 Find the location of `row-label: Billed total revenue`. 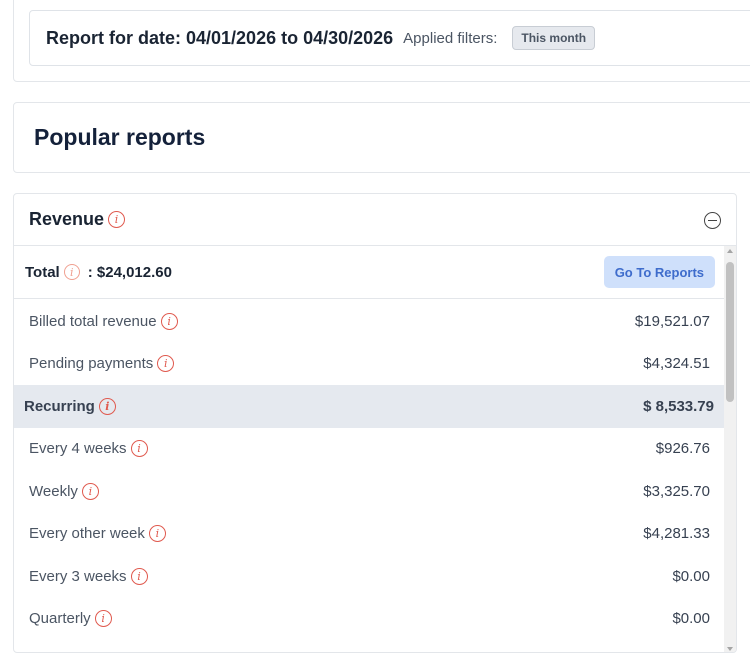

row-label: Billed total revenue is located at coordinates (93, 321).